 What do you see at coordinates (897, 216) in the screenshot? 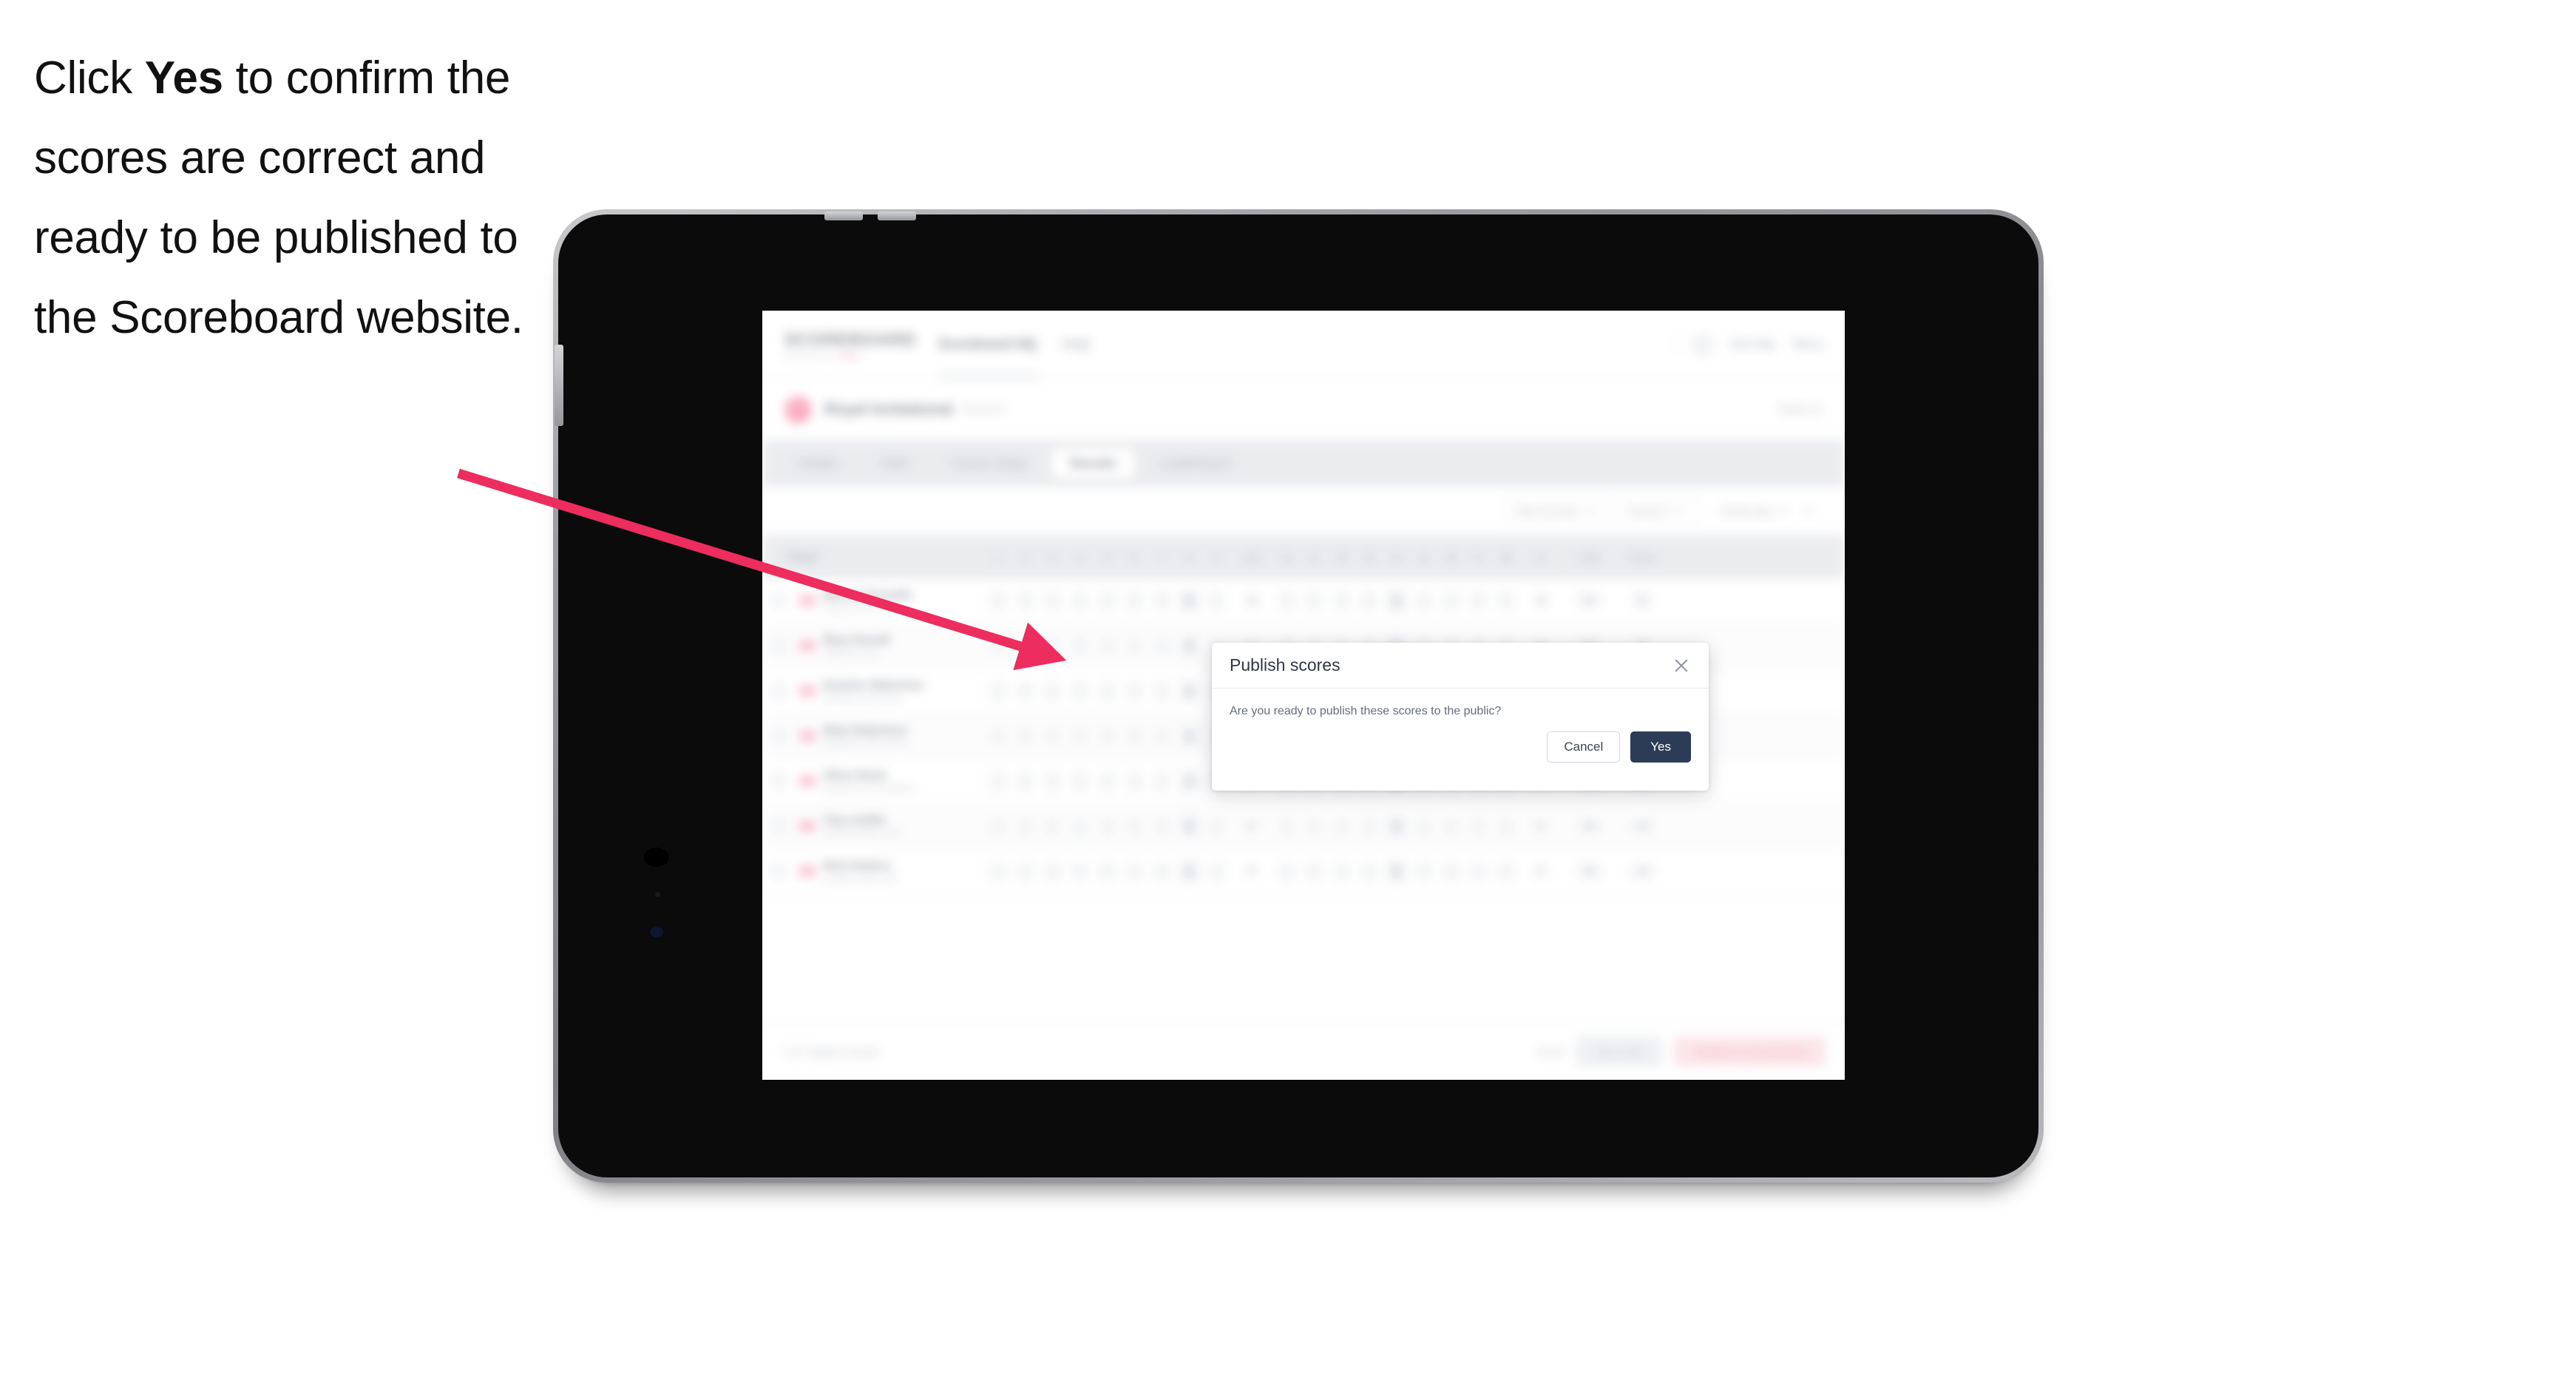
I see `volume-down-button` at bounding box center [897, 216].